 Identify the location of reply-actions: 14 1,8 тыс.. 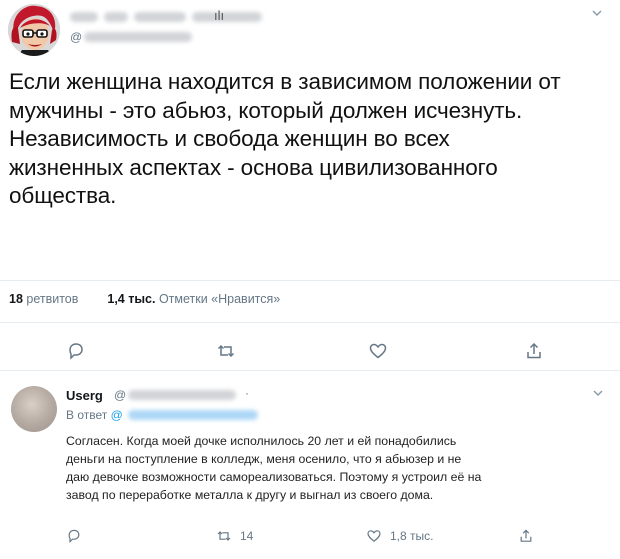
(310, 536).